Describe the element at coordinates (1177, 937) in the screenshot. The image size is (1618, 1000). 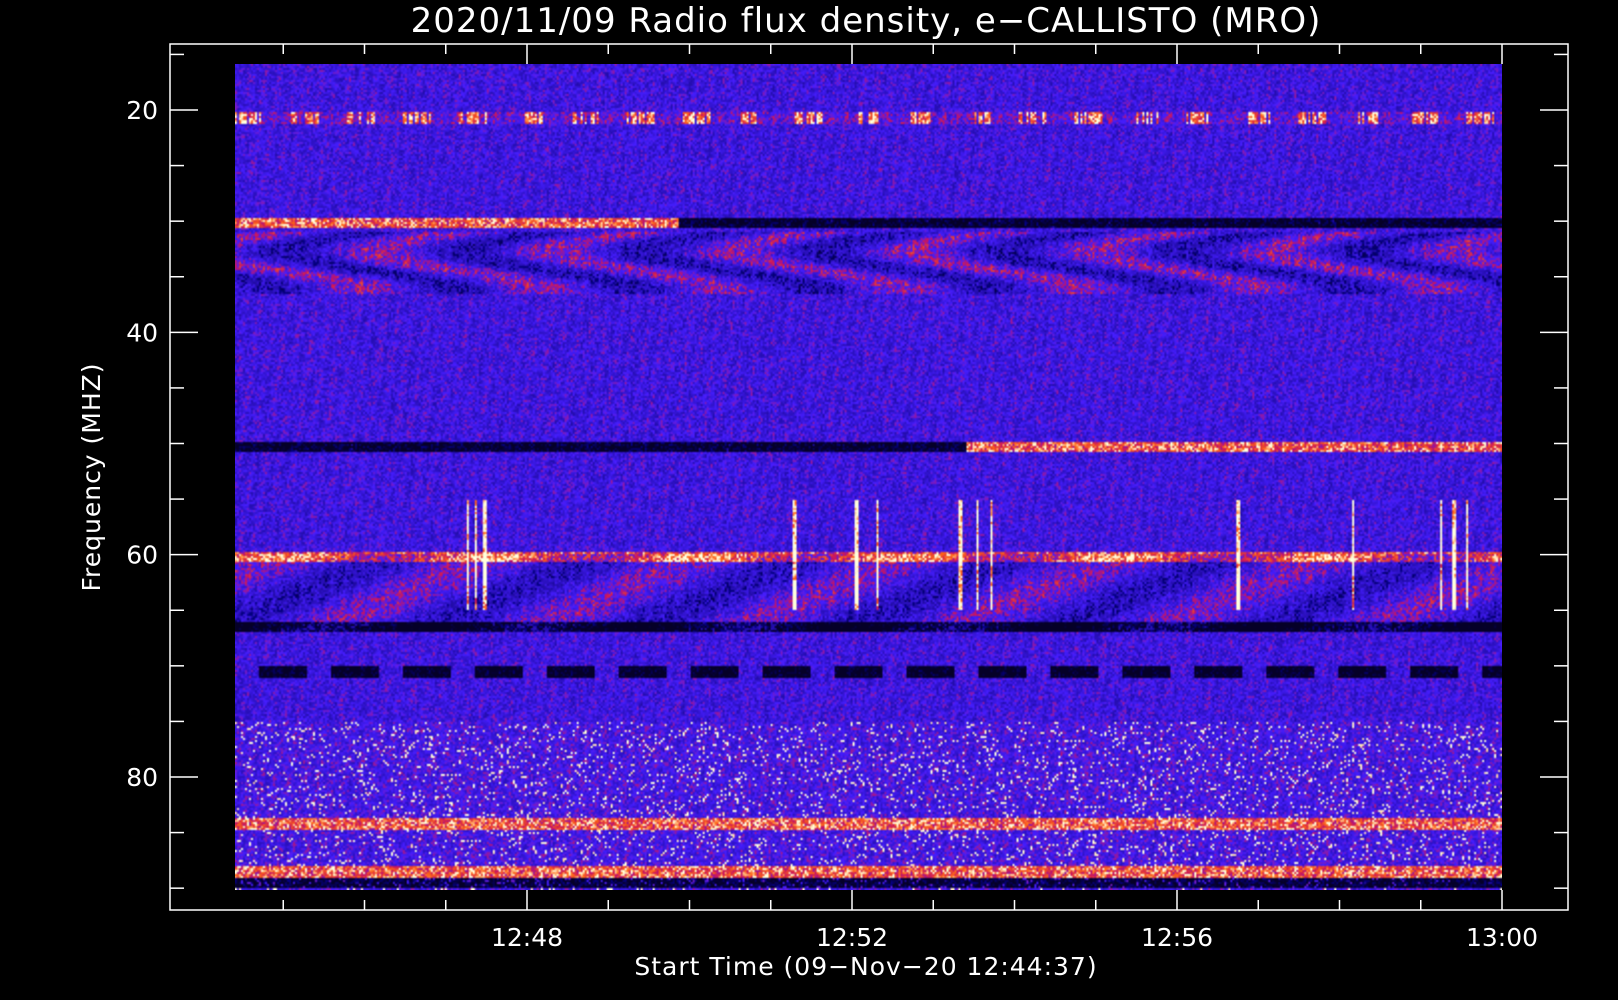
I see `x-tick-label: 12:56` at that location.